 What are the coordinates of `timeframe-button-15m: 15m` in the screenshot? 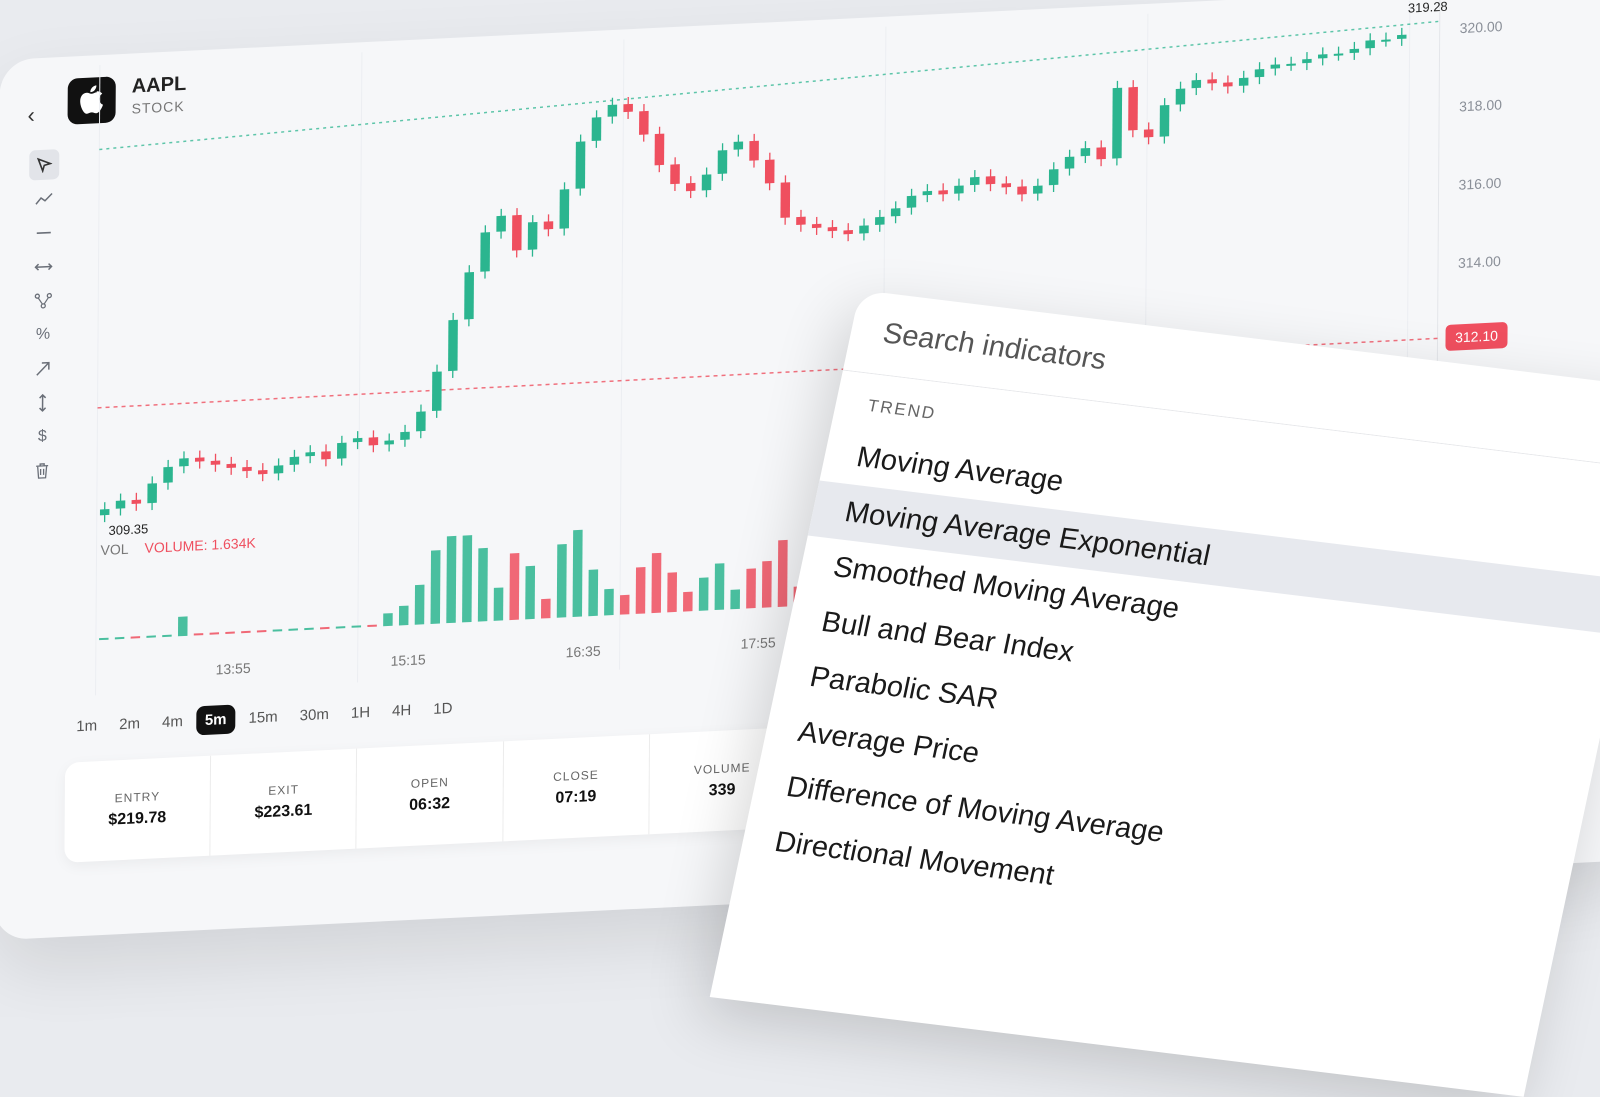 It's located at (262, 717).